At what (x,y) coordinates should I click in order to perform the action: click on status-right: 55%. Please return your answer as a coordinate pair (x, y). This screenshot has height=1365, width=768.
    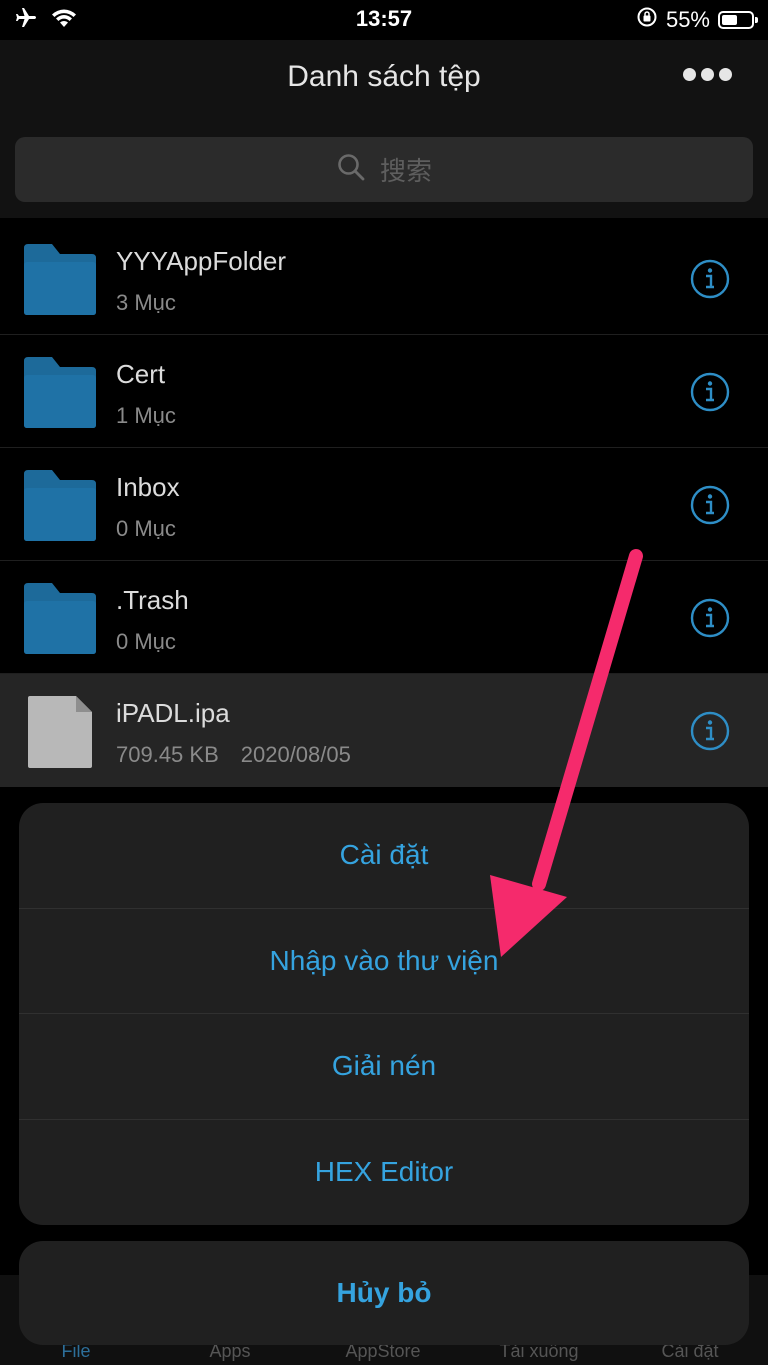
    Looking at the image, I should click on (697, 19).